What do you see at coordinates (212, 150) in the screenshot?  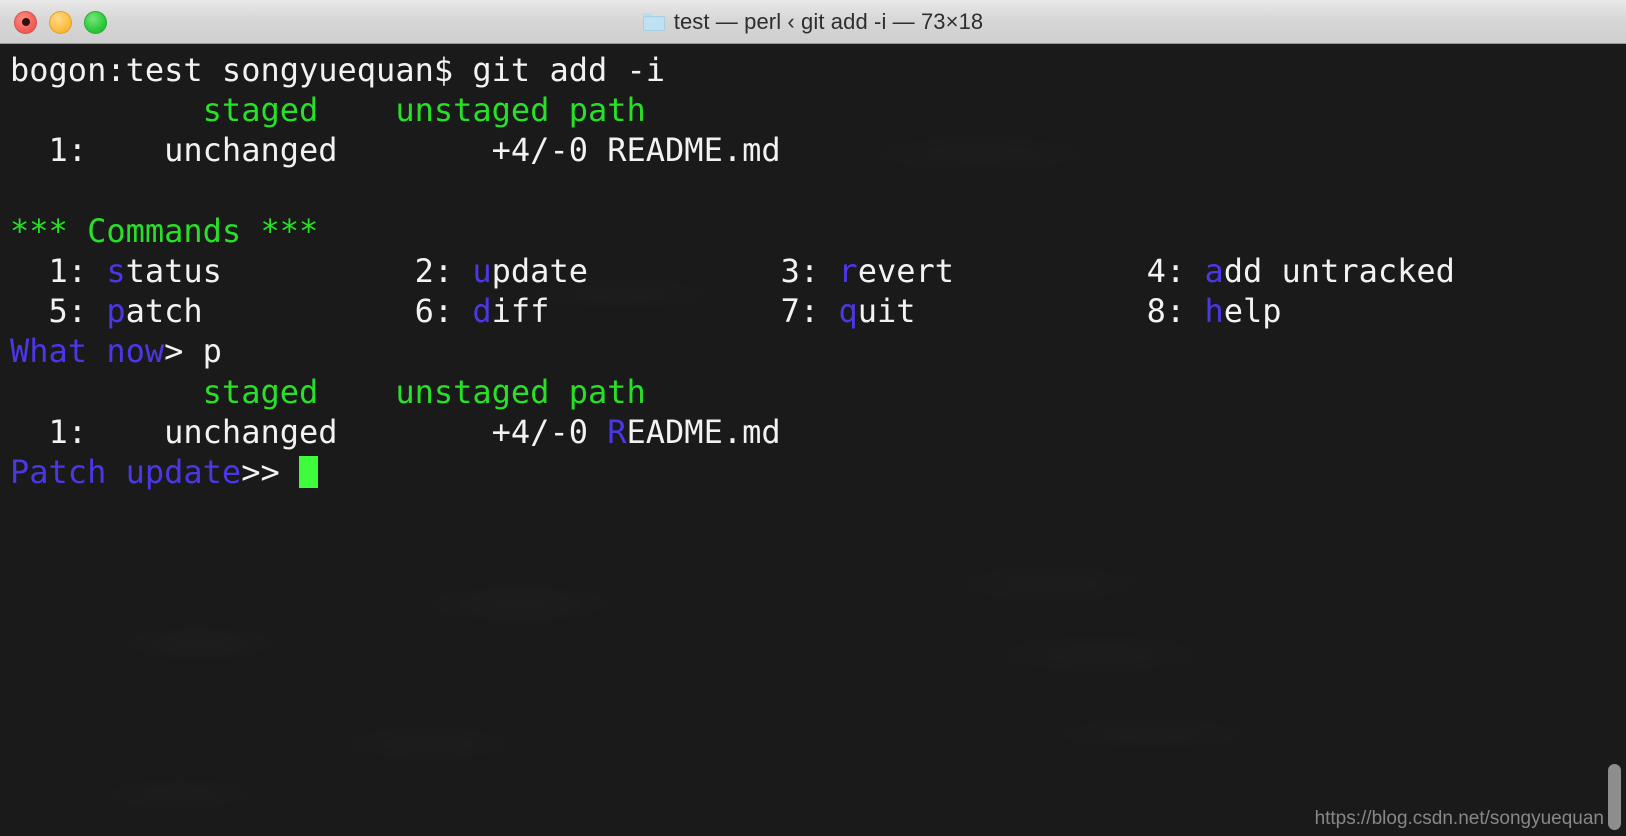 I see `file-staged-state: unchanged` at bounding box center [212, 150].